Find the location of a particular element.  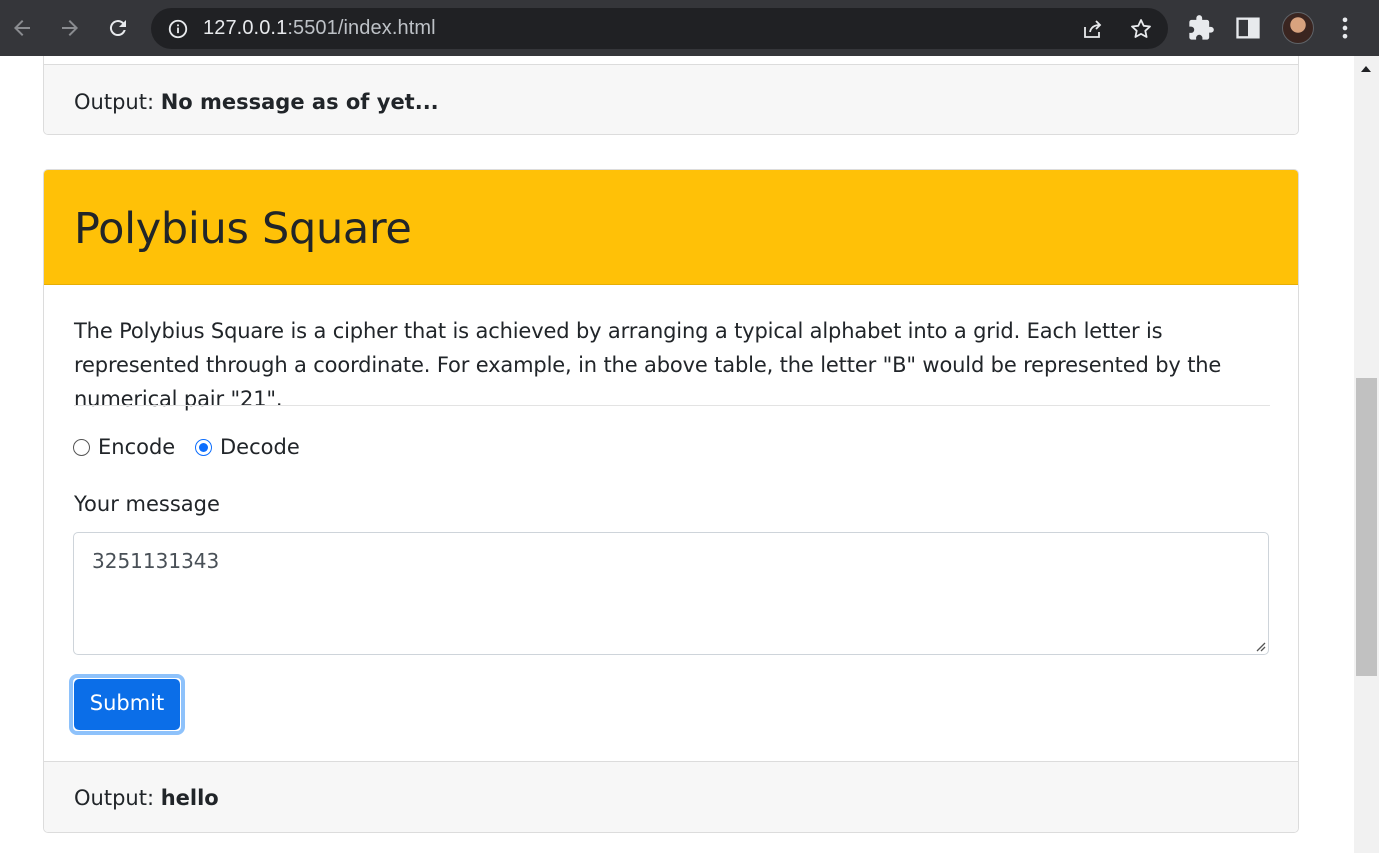

site-info-icon is located at coordinates (178, 29).